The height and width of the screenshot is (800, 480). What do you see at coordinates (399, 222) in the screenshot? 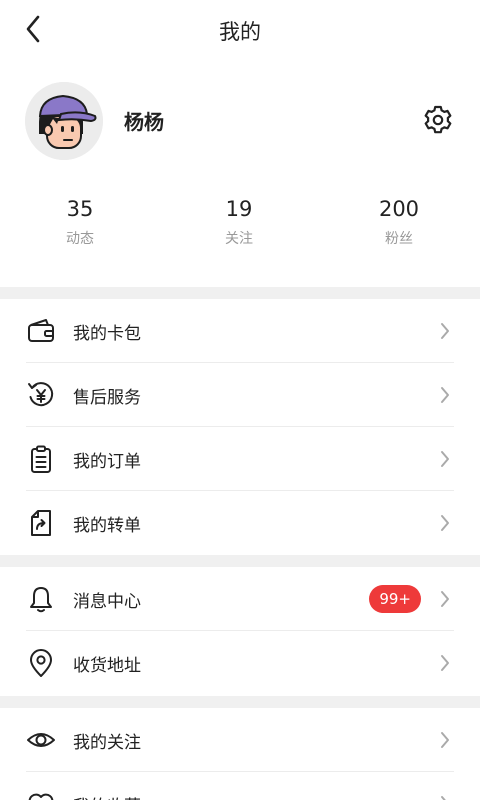
I see `stat-fans: 200 粉丝` at bounding box center [399, 222].